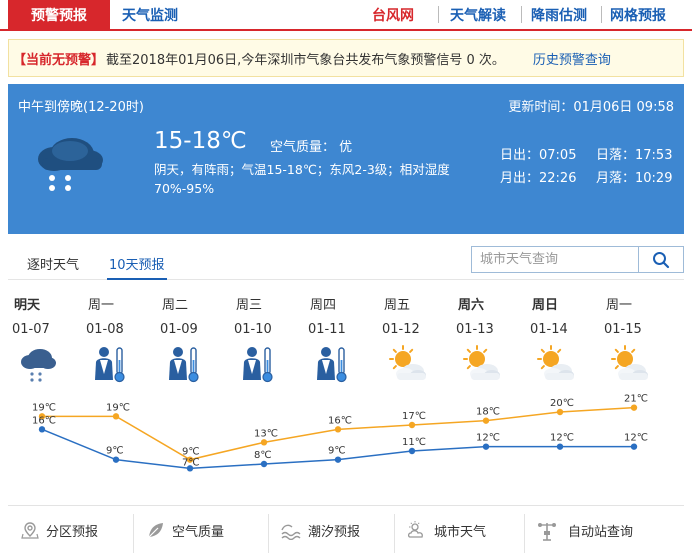 Image resolution: width=692 pixels, height=553 pixels. I want to click on bottom-label-city-weather: 城市天气, so click(460, 532).